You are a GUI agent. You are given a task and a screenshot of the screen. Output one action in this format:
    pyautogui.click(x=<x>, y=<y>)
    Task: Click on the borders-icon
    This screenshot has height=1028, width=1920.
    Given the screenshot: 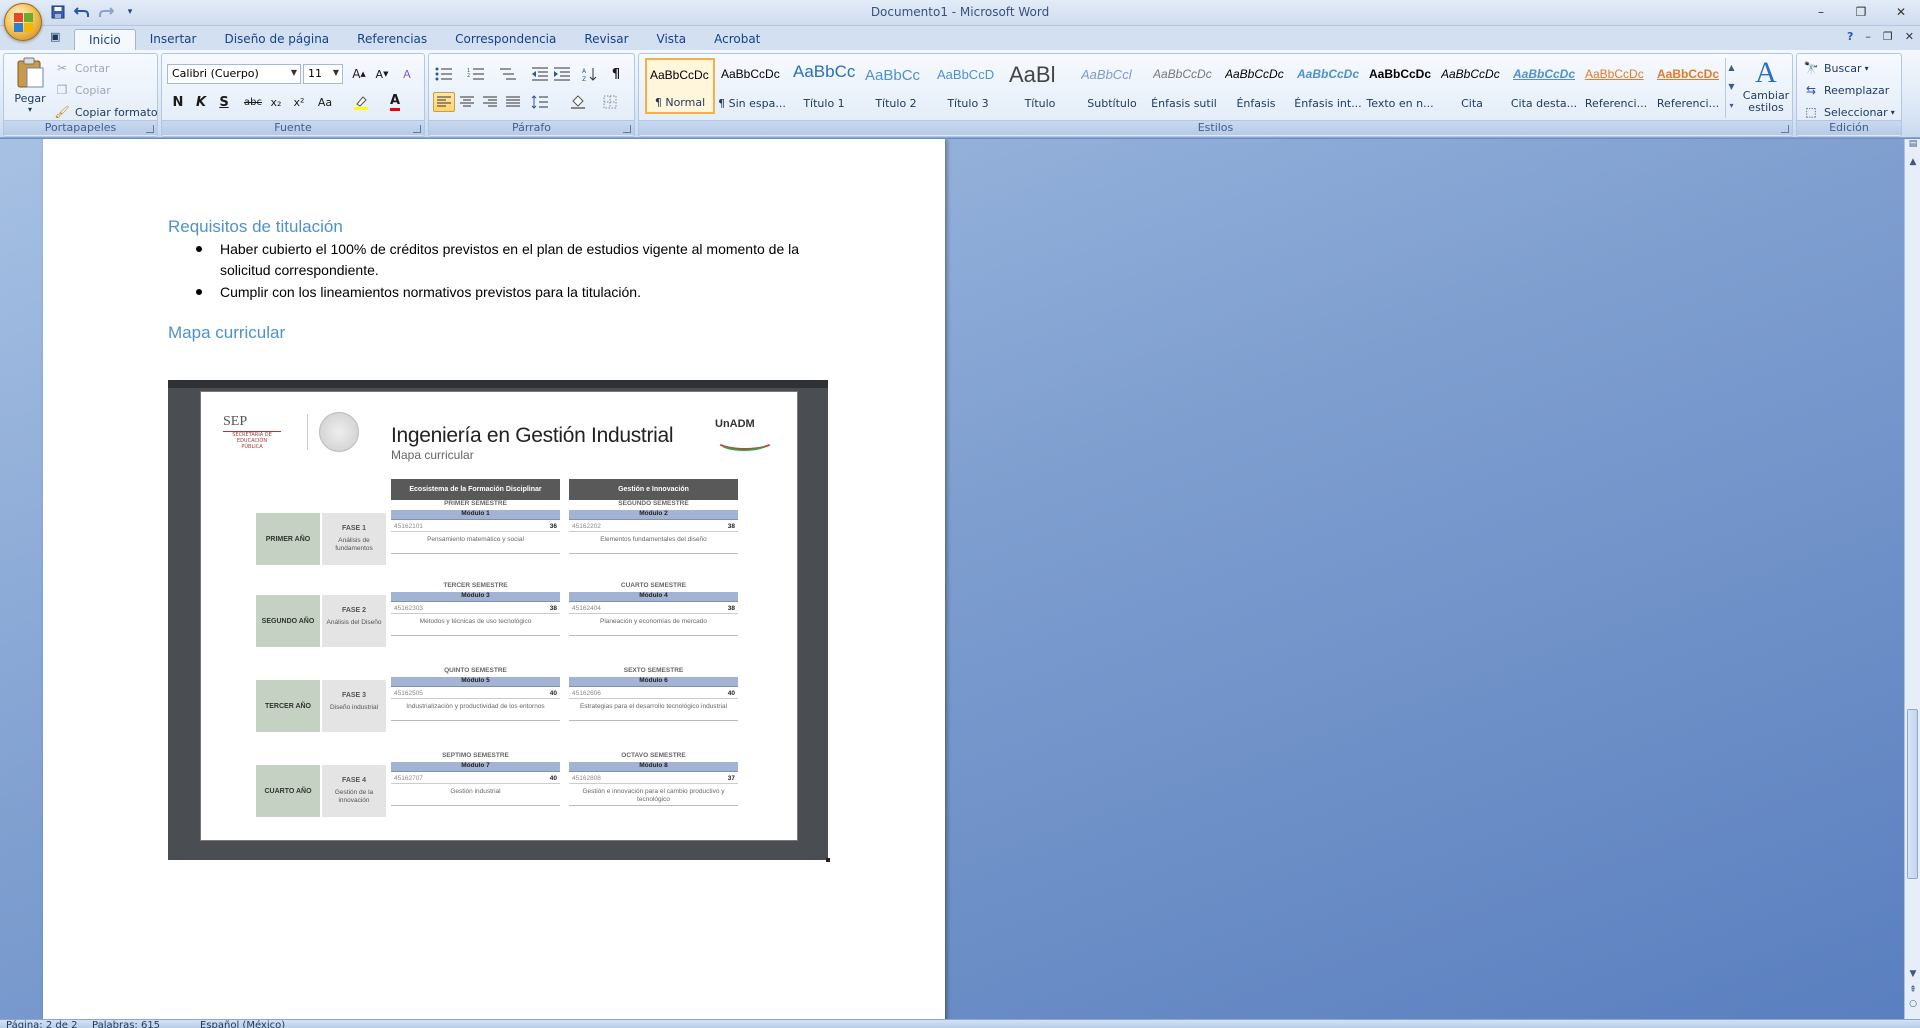 What is the action you would take?
    pyautogui.click(x=610, y=102)
    